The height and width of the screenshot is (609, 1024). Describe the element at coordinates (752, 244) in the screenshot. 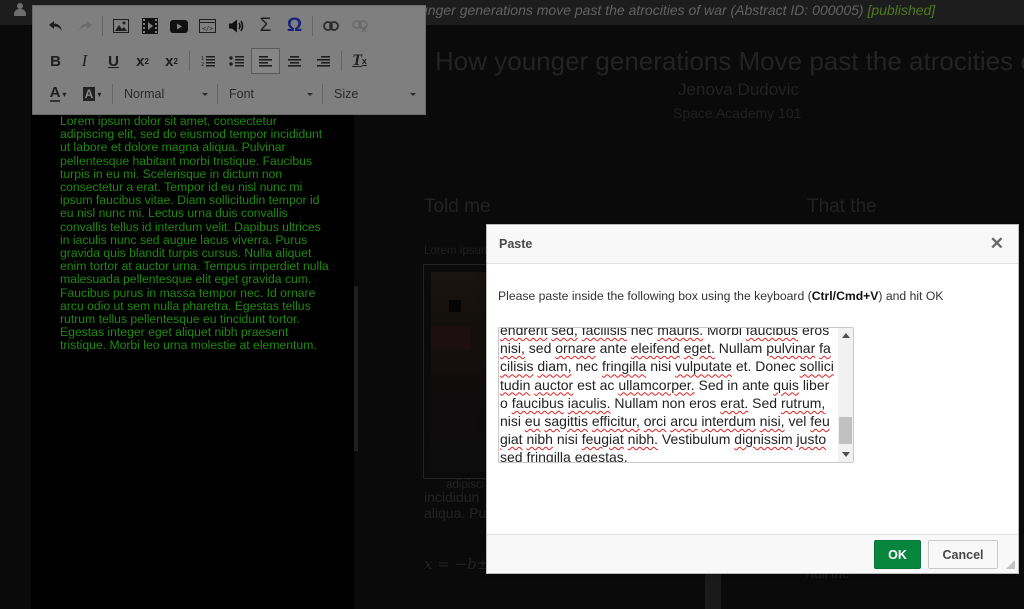

I see `dialog-header: Paste ✕` at that location.